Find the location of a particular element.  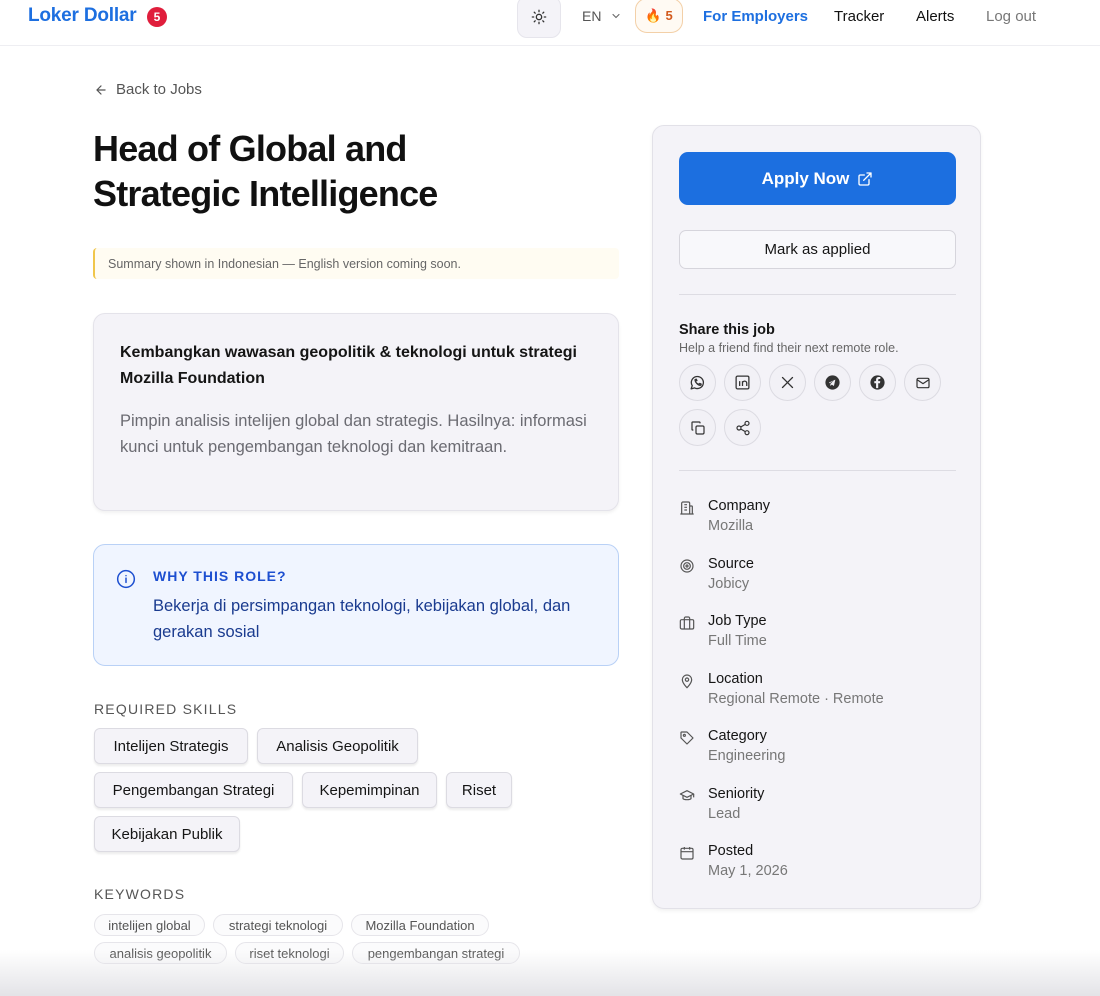

skill-chip: Analisis Geopolitik is located at coordinates (337, 746).